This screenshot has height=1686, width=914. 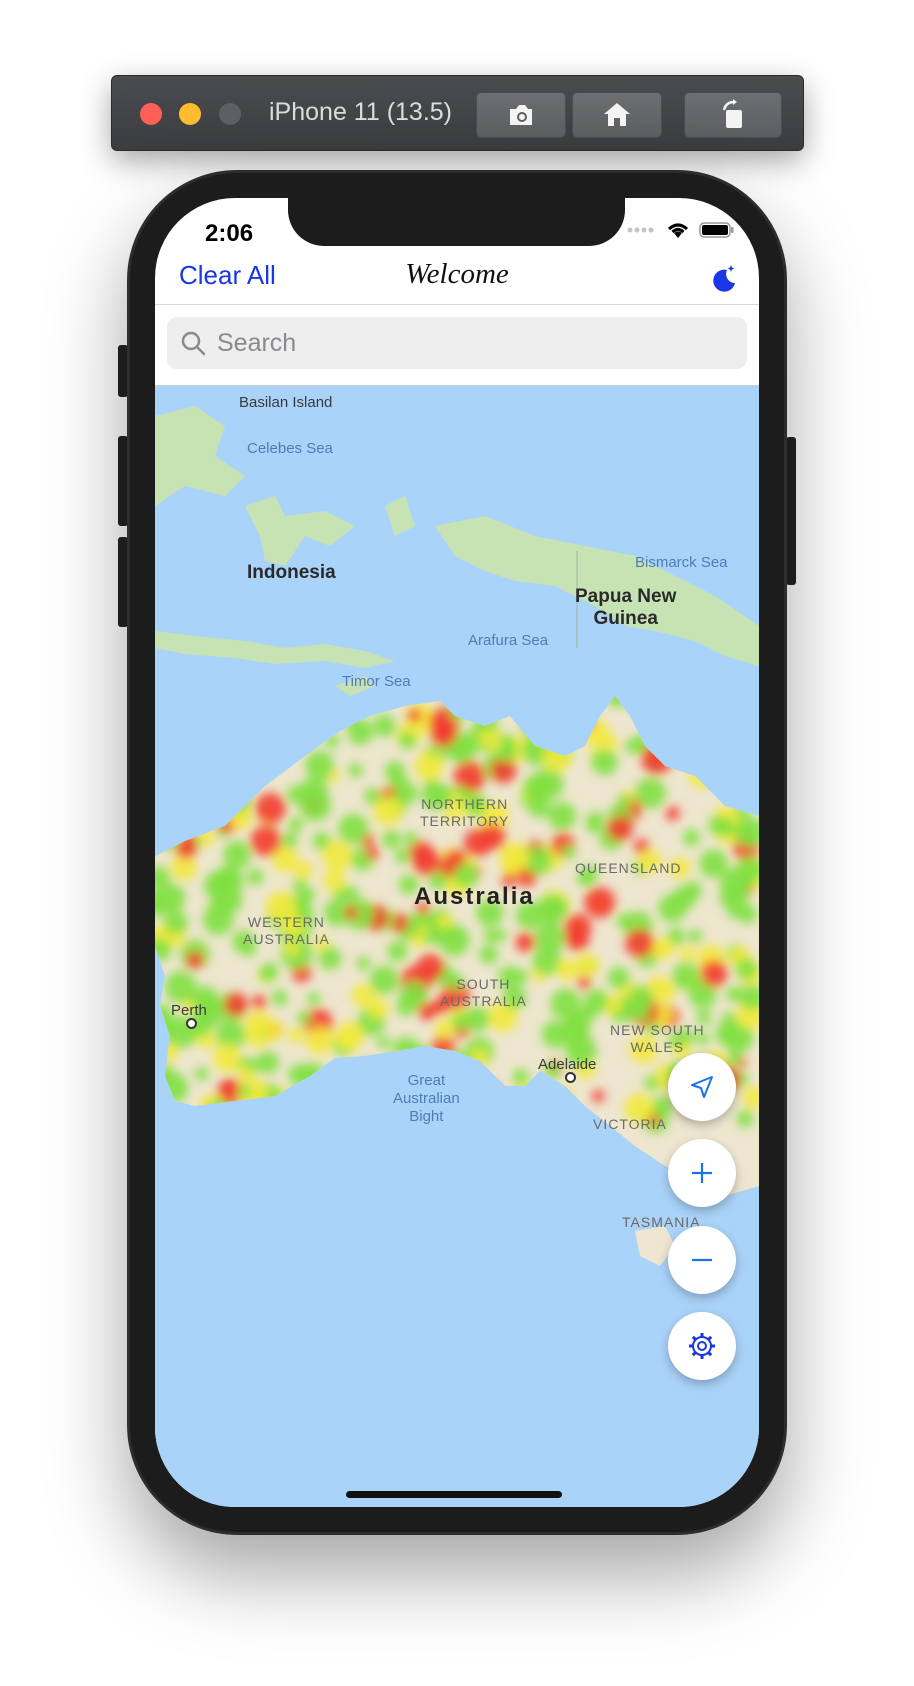 What do you see at coordinates (291, 572) in the screenshot?
I see `map-label-indonesia: Indonesia` at bounding box center [291, 572].